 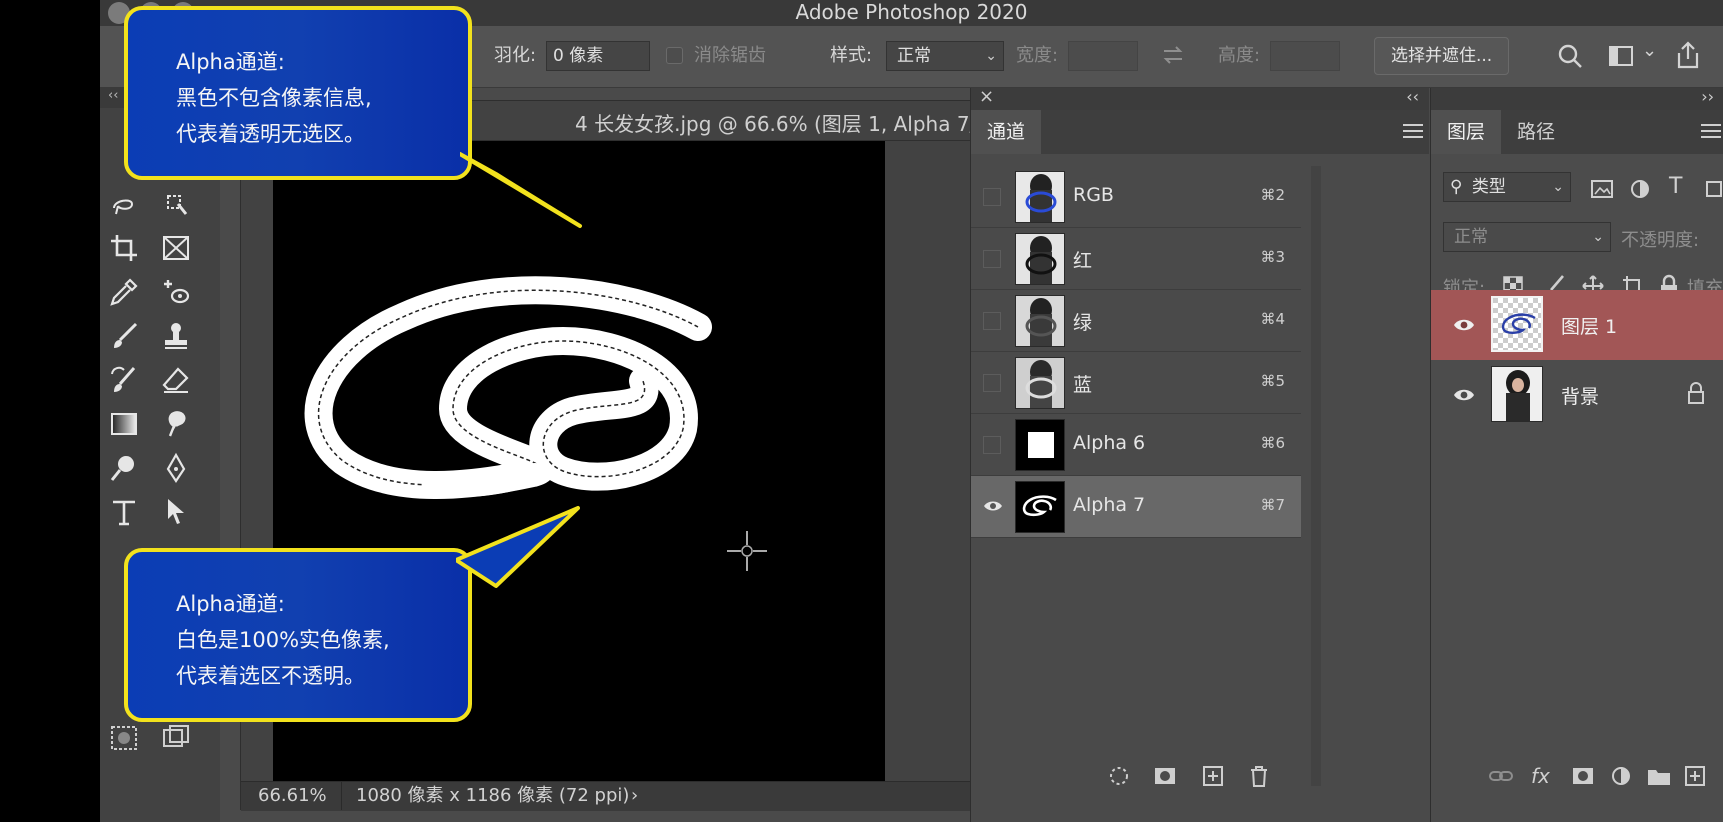 I want to click on zoom-readout: 66.61%, so click(x=292, y=796).